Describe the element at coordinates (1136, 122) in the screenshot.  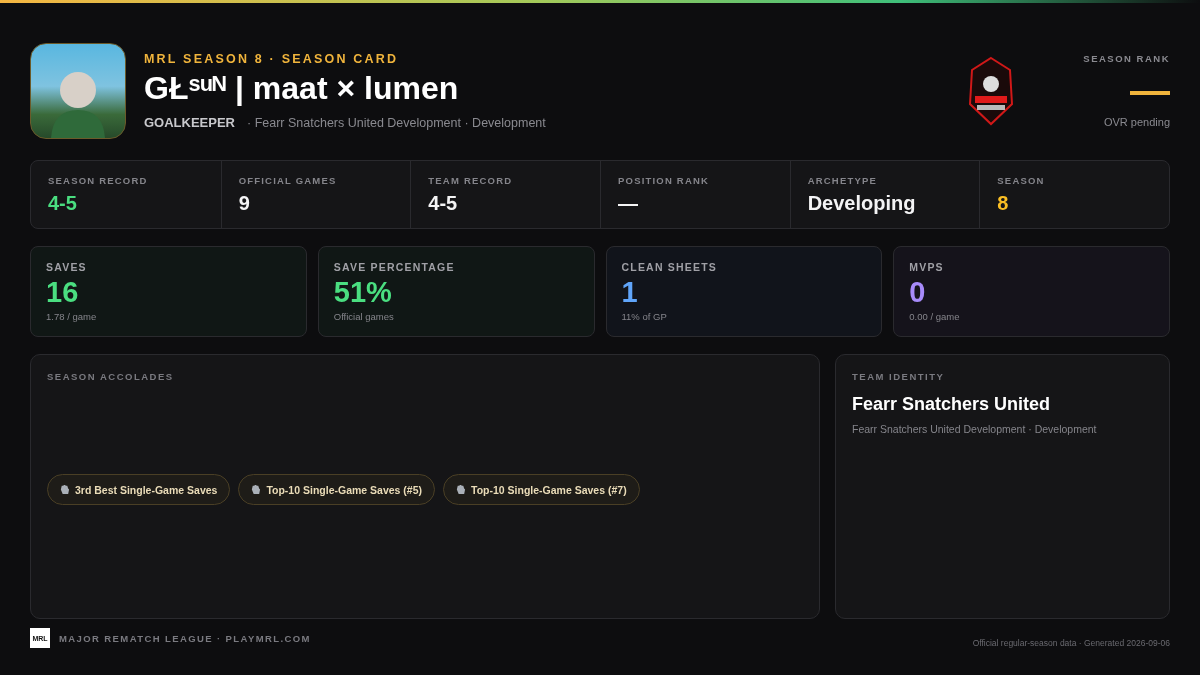
I see `season-rank-note: OVR pending` at that location.